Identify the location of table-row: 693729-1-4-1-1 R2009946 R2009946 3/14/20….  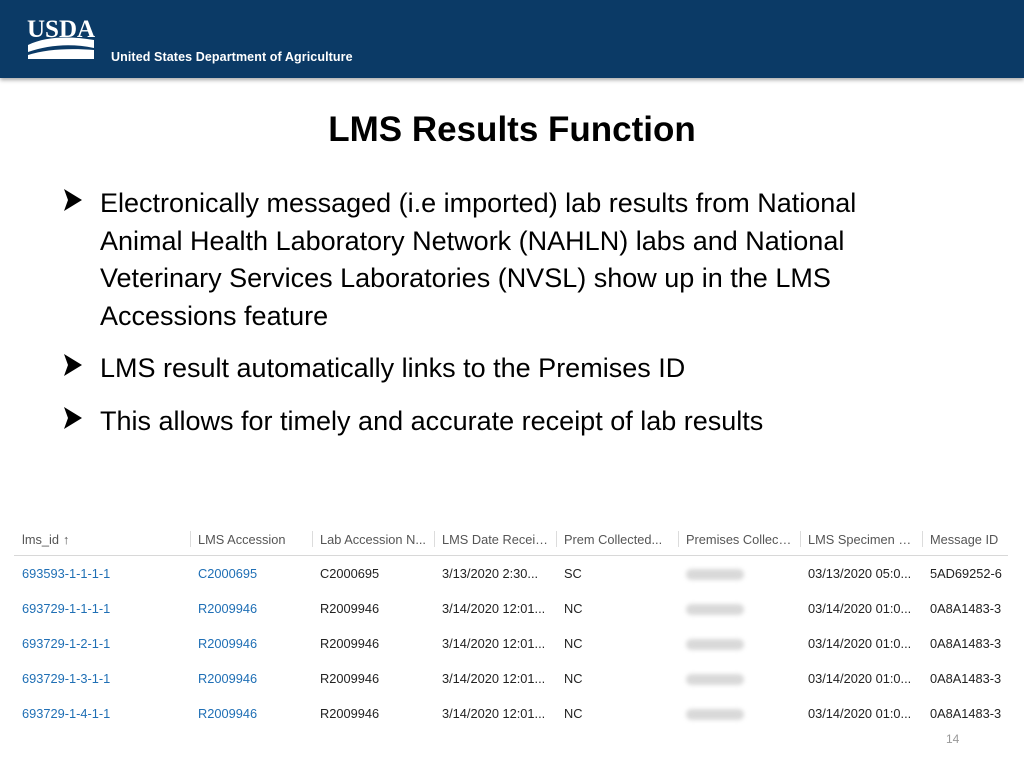
(511, 713).